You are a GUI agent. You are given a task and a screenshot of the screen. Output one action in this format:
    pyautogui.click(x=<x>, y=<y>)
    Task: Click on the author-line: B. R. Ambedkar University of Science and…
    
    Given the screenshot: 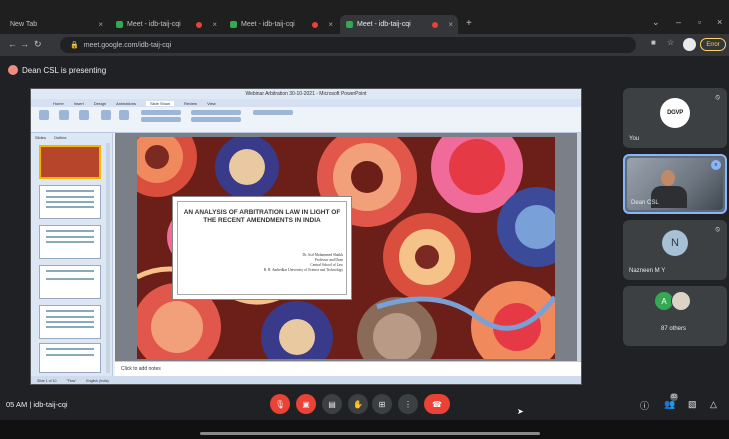 What is the action you would take?
    pyautogui.click(x=303, y=270)
    